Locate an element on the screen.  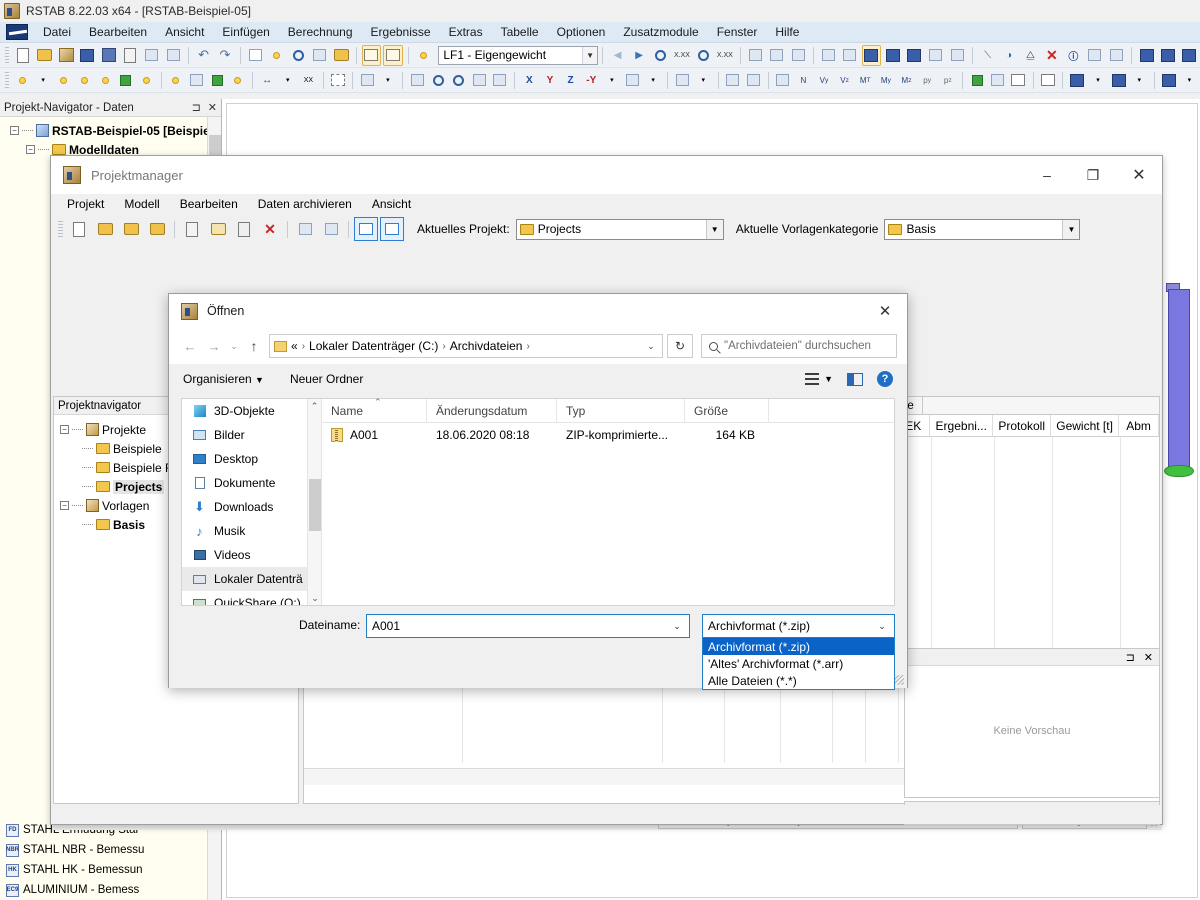
new-nodal-load-icon is located at coordinates (175, 80).